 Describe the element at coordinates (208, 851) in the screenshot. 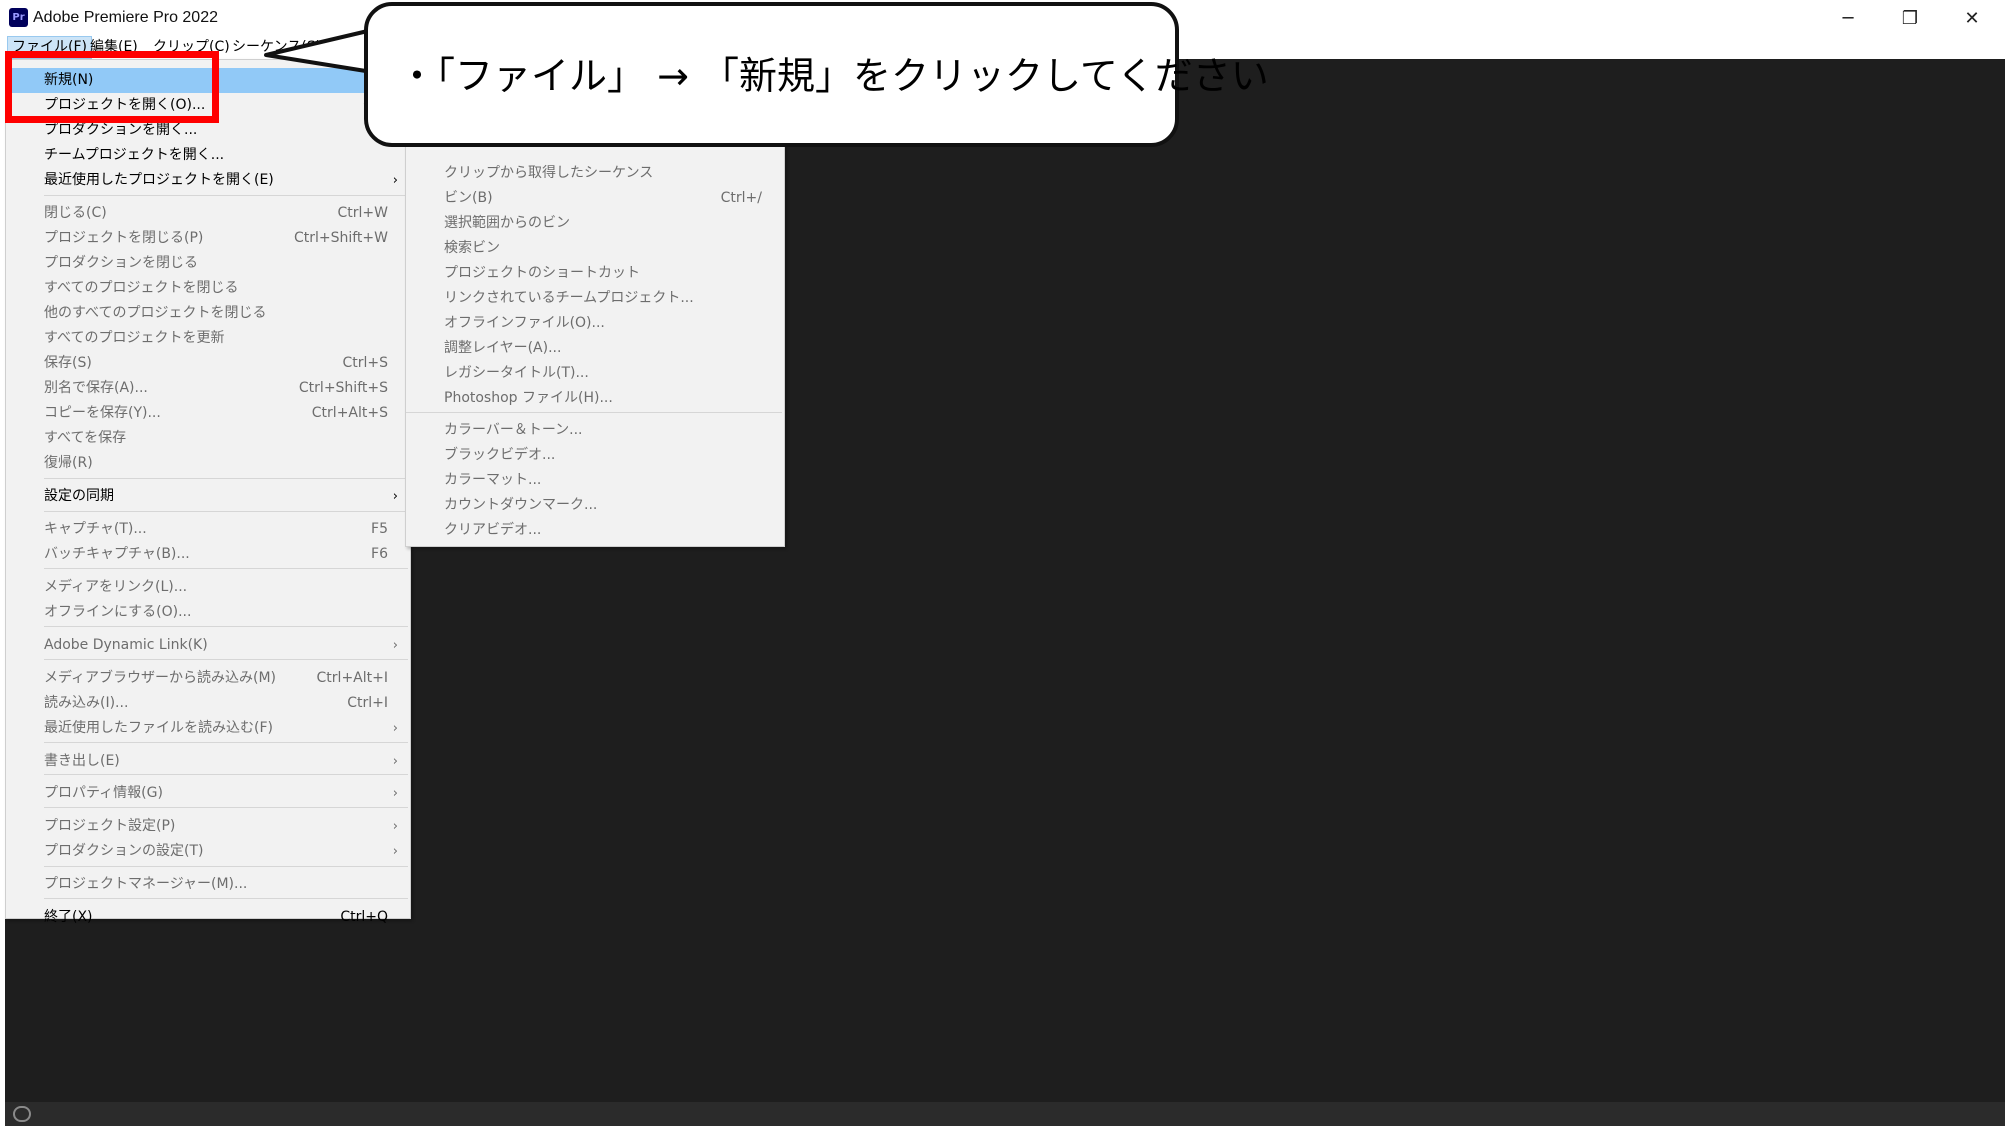

I see `file-menu-item-production-settings: プロダクションの設定(T) ›` at that location.